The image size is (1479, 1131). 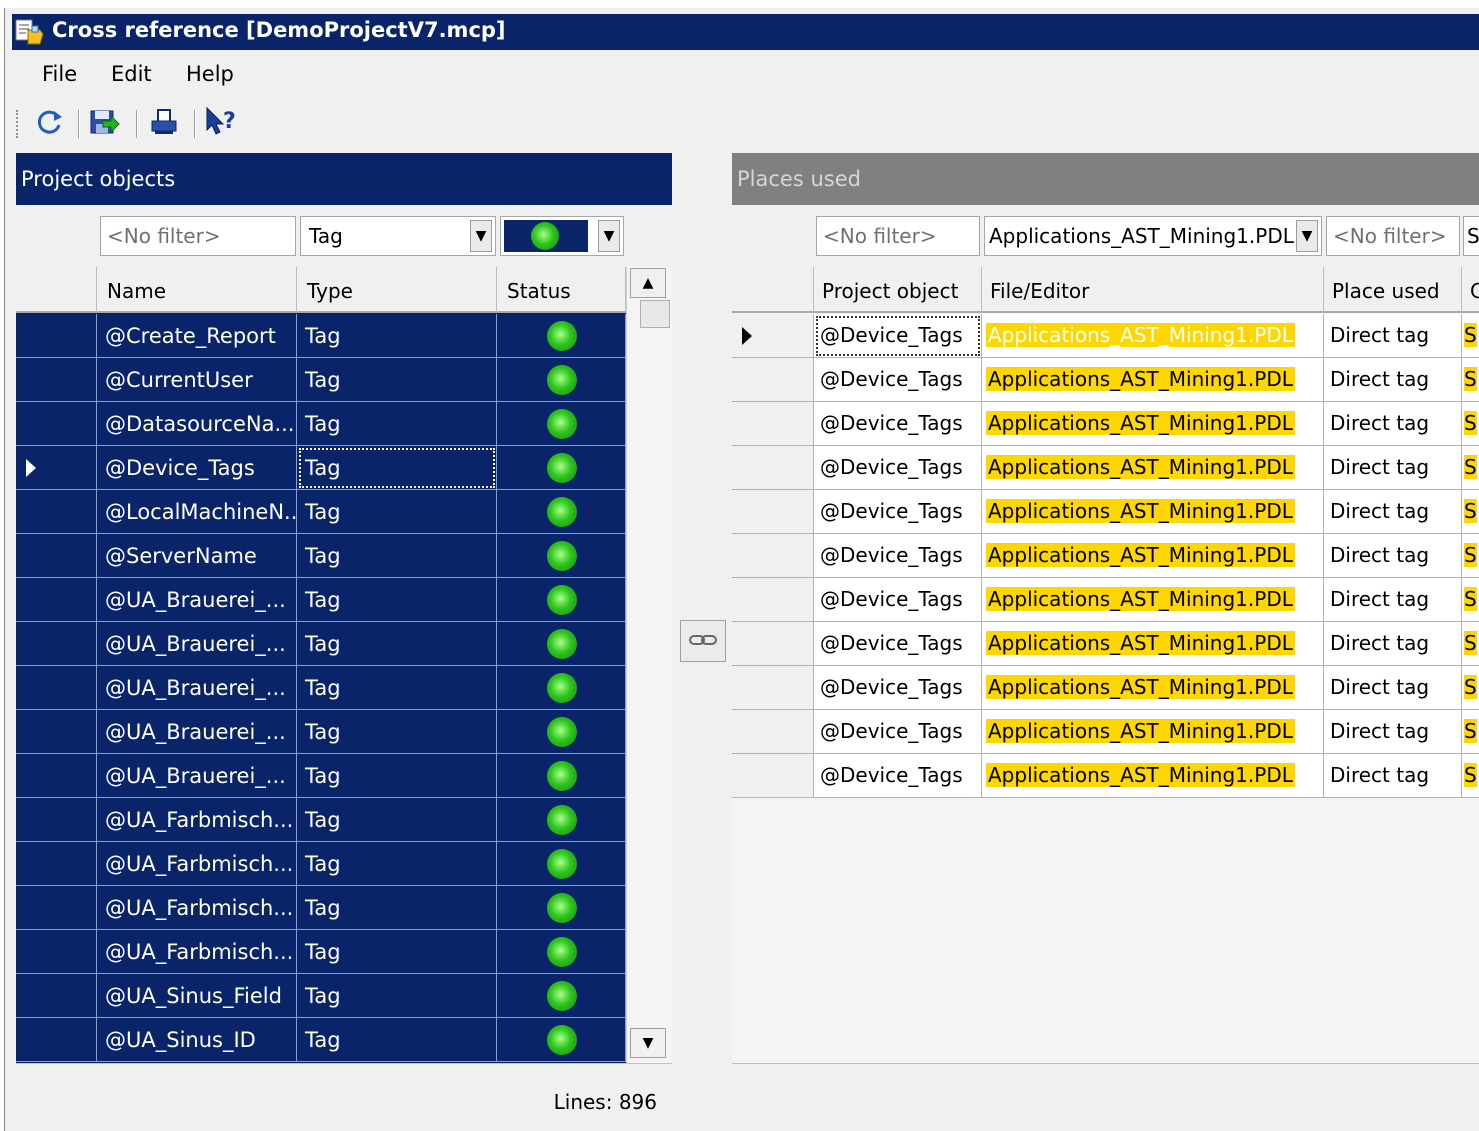 What do you see at coordinates (59, 74) in the screenshot?
I see `menu-file: File` at bounding box center [59, 74].